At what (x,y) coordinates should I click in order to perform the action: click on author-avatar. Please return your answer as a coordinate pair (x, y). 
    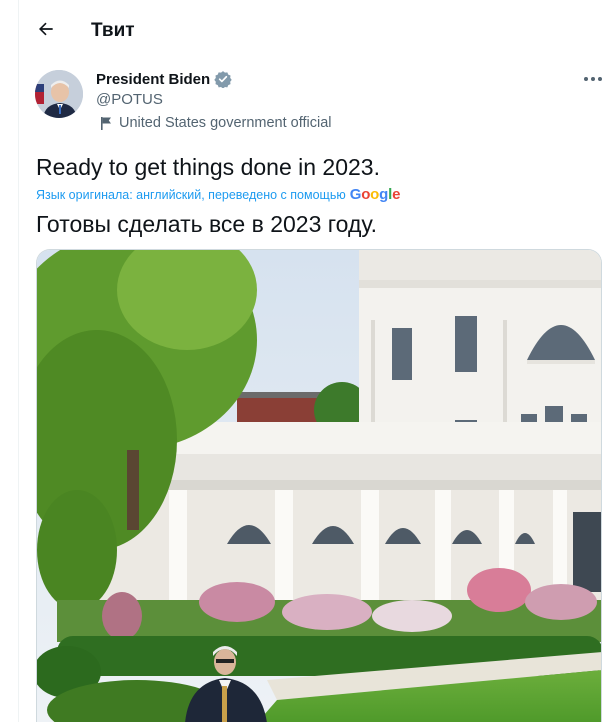
    Looking at the image, I should click on (59, 94).